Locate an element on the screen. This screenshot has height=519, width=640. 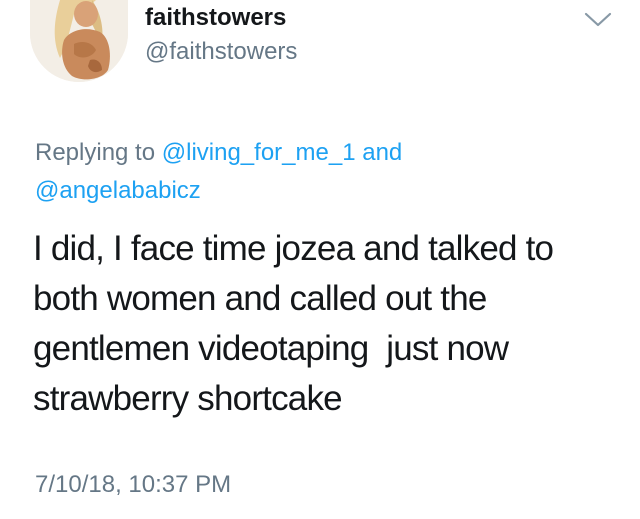
avatar-photo is located at coordinates (79, 41).